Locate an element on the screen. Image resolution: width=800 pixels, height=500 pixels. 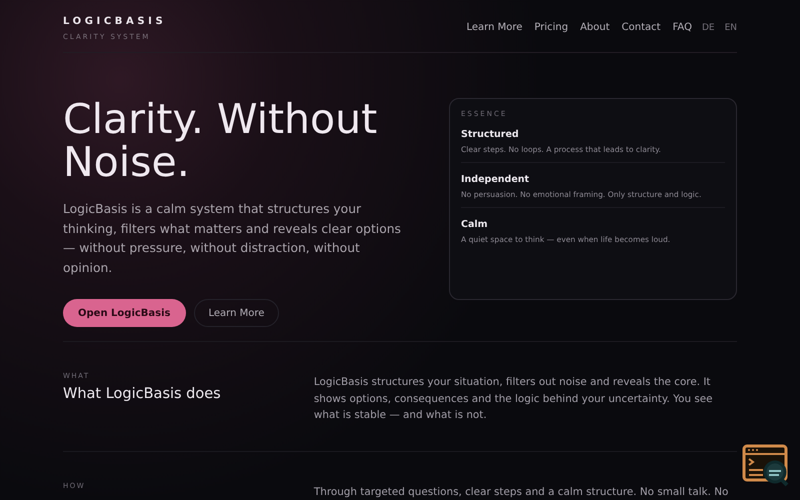
open-app-button: Open LogicBasis is located at coordinates (124, 313).